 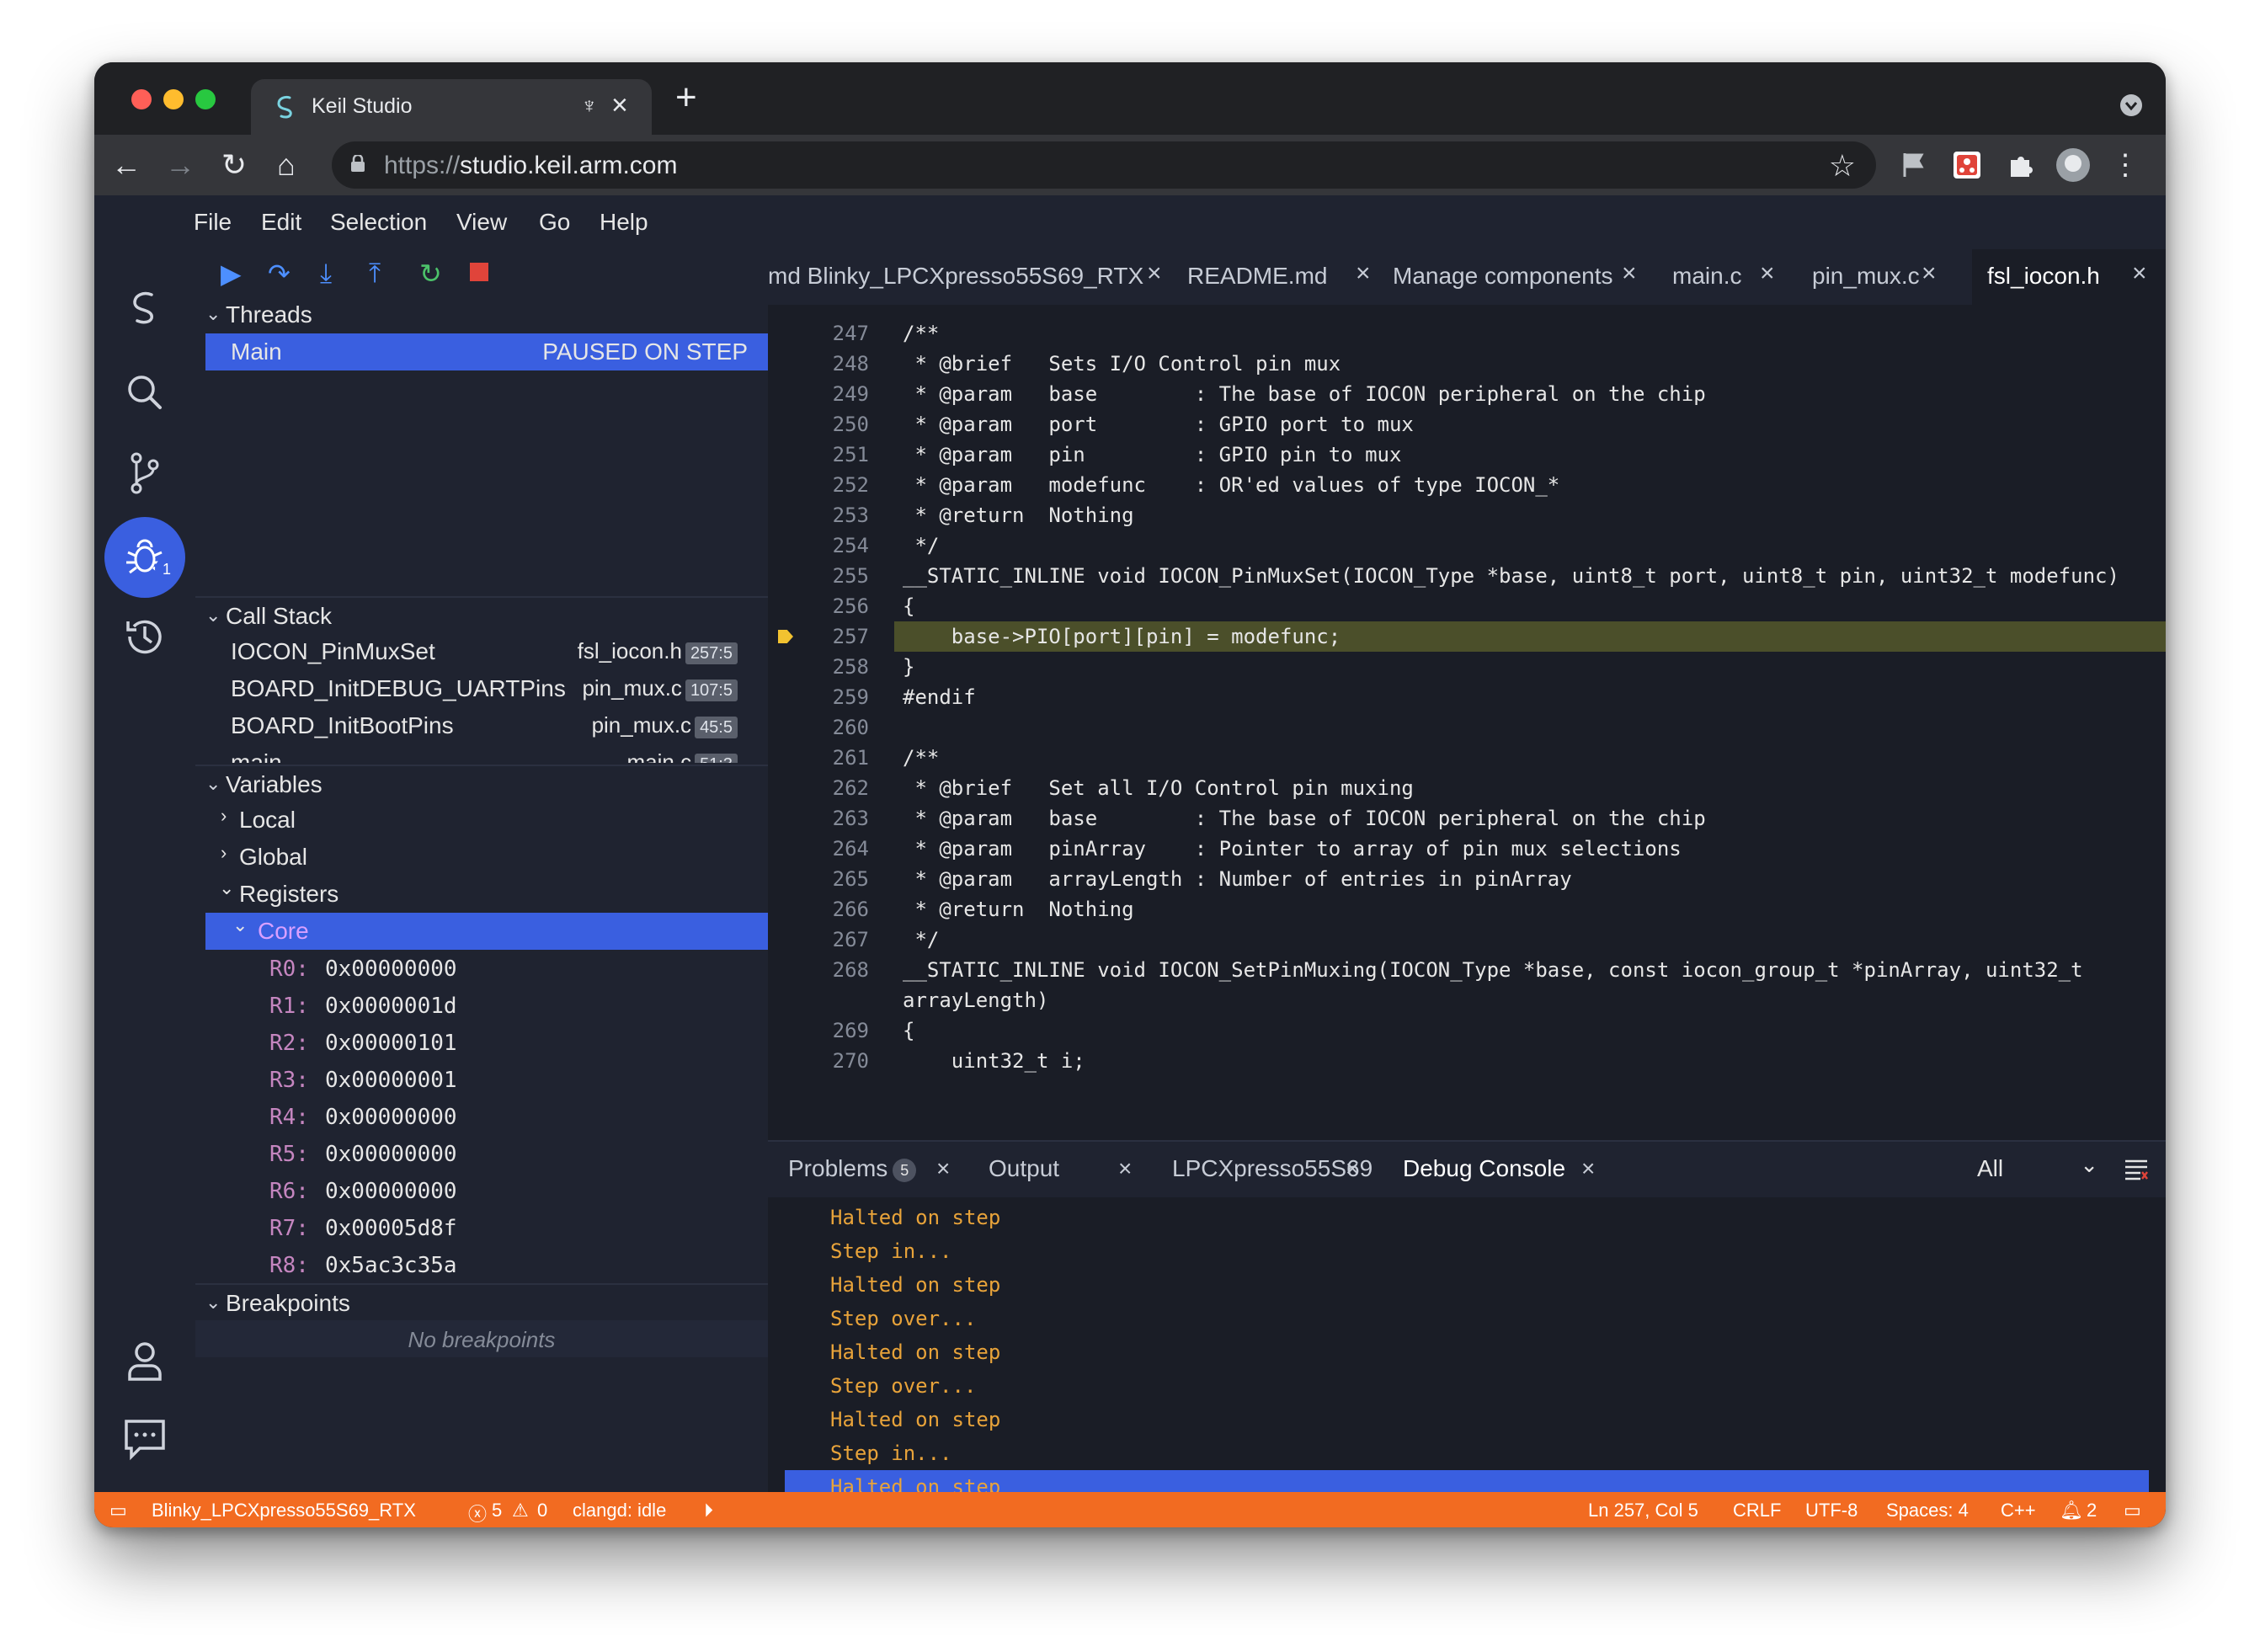 What do you see at coordinates (145, 1360) in the screenshot?
I see `account-icon` at bounding box center [145, 1360].